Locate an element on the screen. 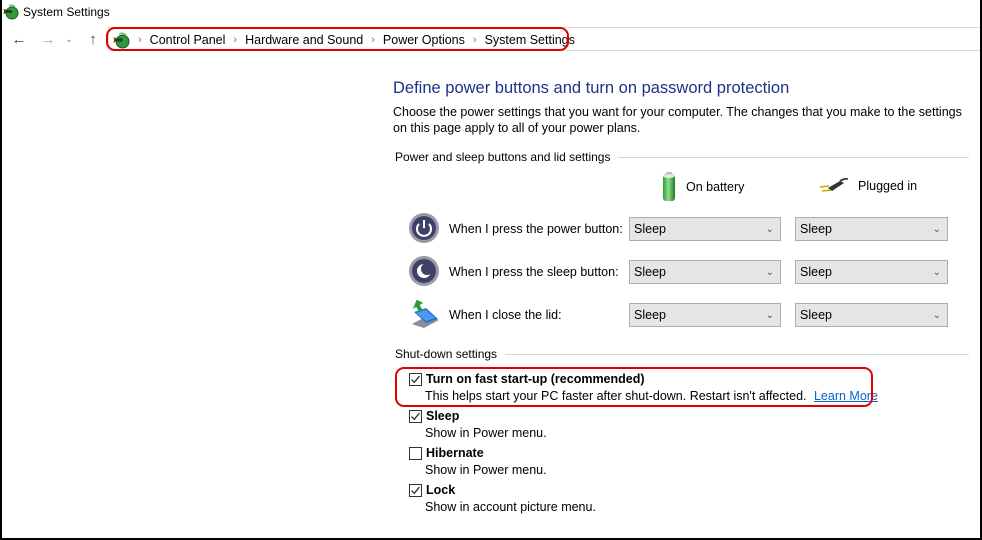 The height and width of the screenshot is (540, 982). fast-startup-checkbox-item: Turn on fast start-up (recommended) is located at coordinates (527, 379).